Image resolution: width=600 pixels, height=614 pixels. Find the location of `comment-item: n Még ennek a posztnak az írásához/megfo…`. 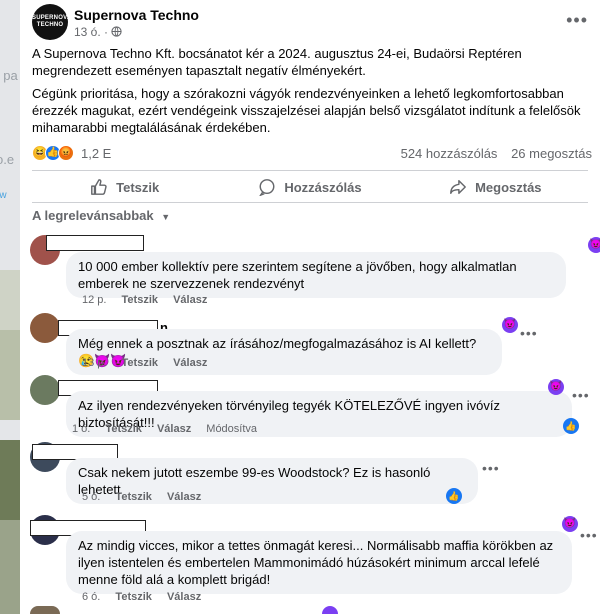

comment-item: n Még ennek a posztnak az írásához/megfo… is located at coordinates (310, 344).